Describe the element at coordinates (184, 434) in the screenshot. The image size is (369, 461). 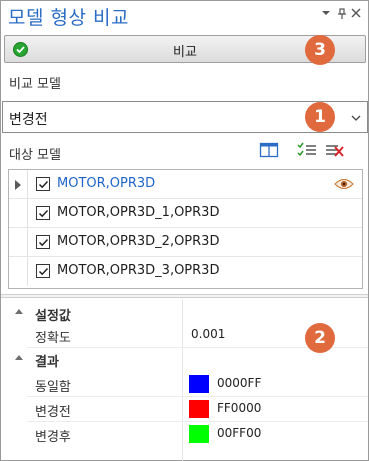
I see `property-row: 변경후 00FF00` at that location.